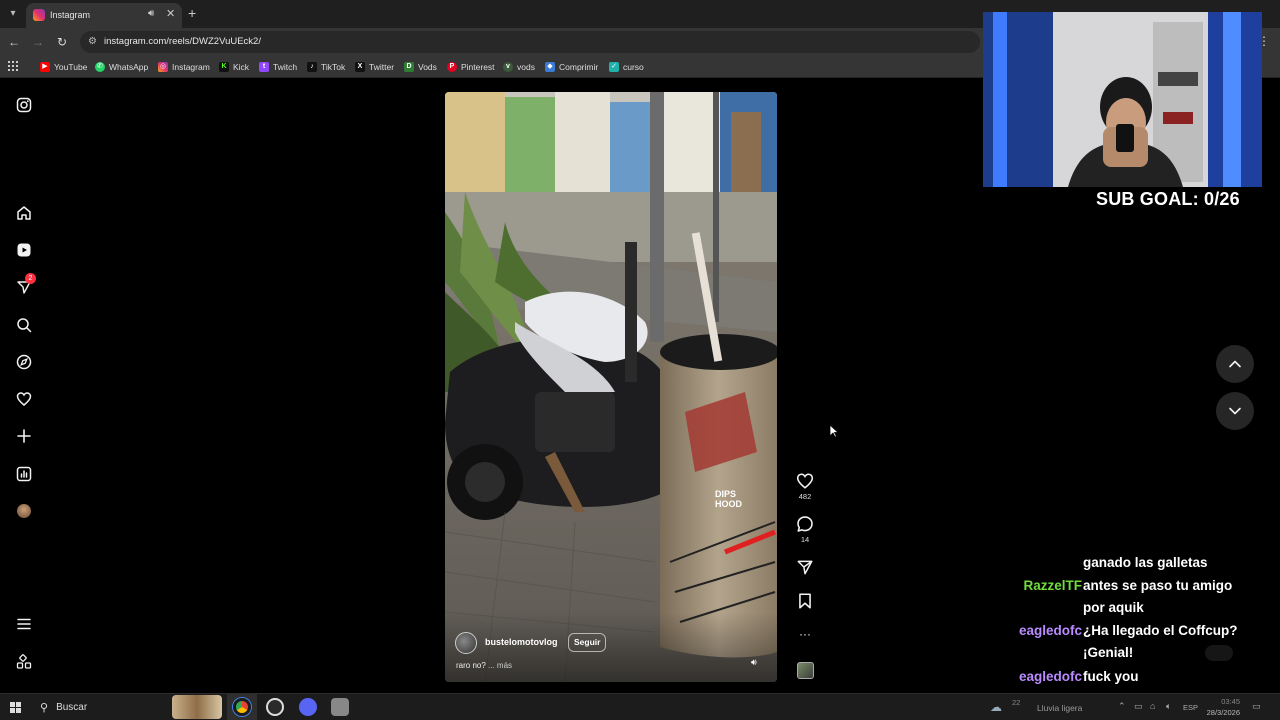  Describe the element at coordinates (550, 67) in the screenshot. I see `comprimir-icon: ◆` at that location.